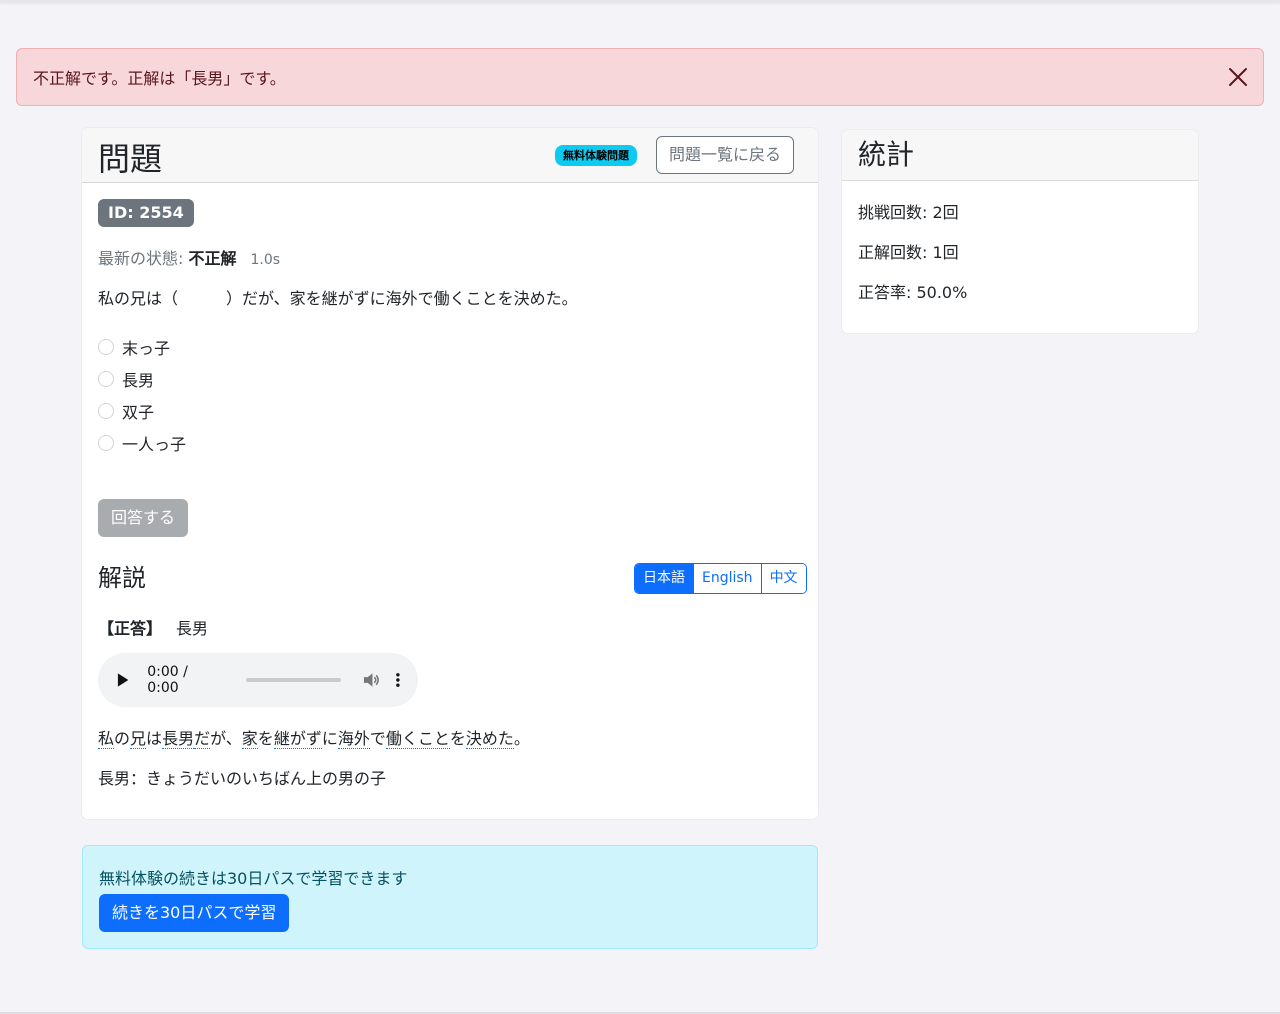 The image size is (1280, 1014). I want to click on word-link: 働くこと, so click(417, 739).